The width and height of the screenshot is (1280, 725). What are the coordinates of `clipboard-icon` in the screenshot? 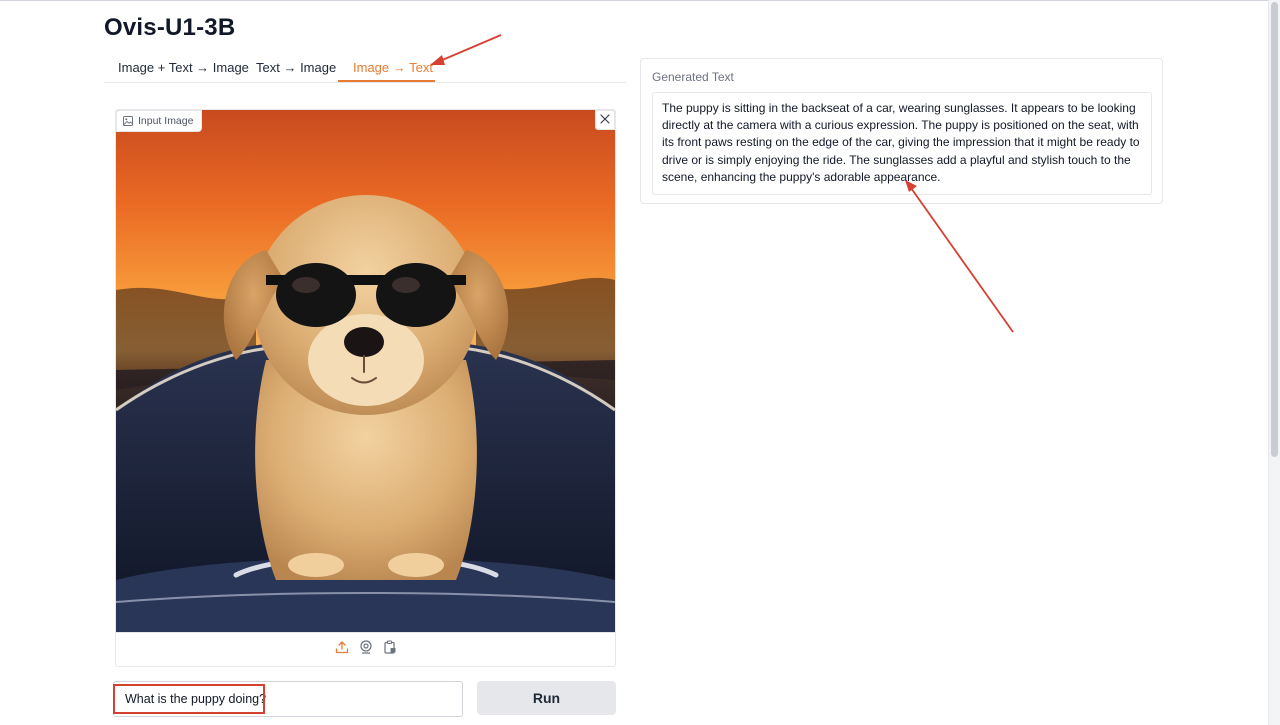 It's located at (390, 649).